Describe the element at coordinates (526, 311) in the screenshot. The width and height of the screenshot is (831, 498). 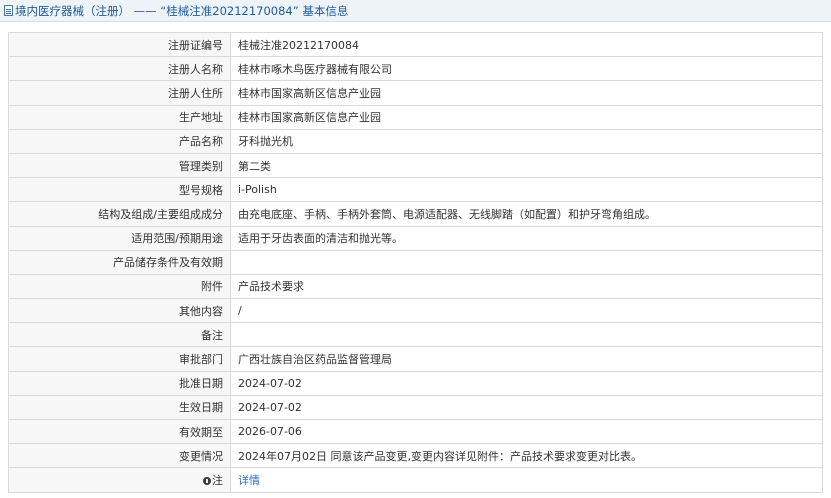
I see `row-value: /` at that location.